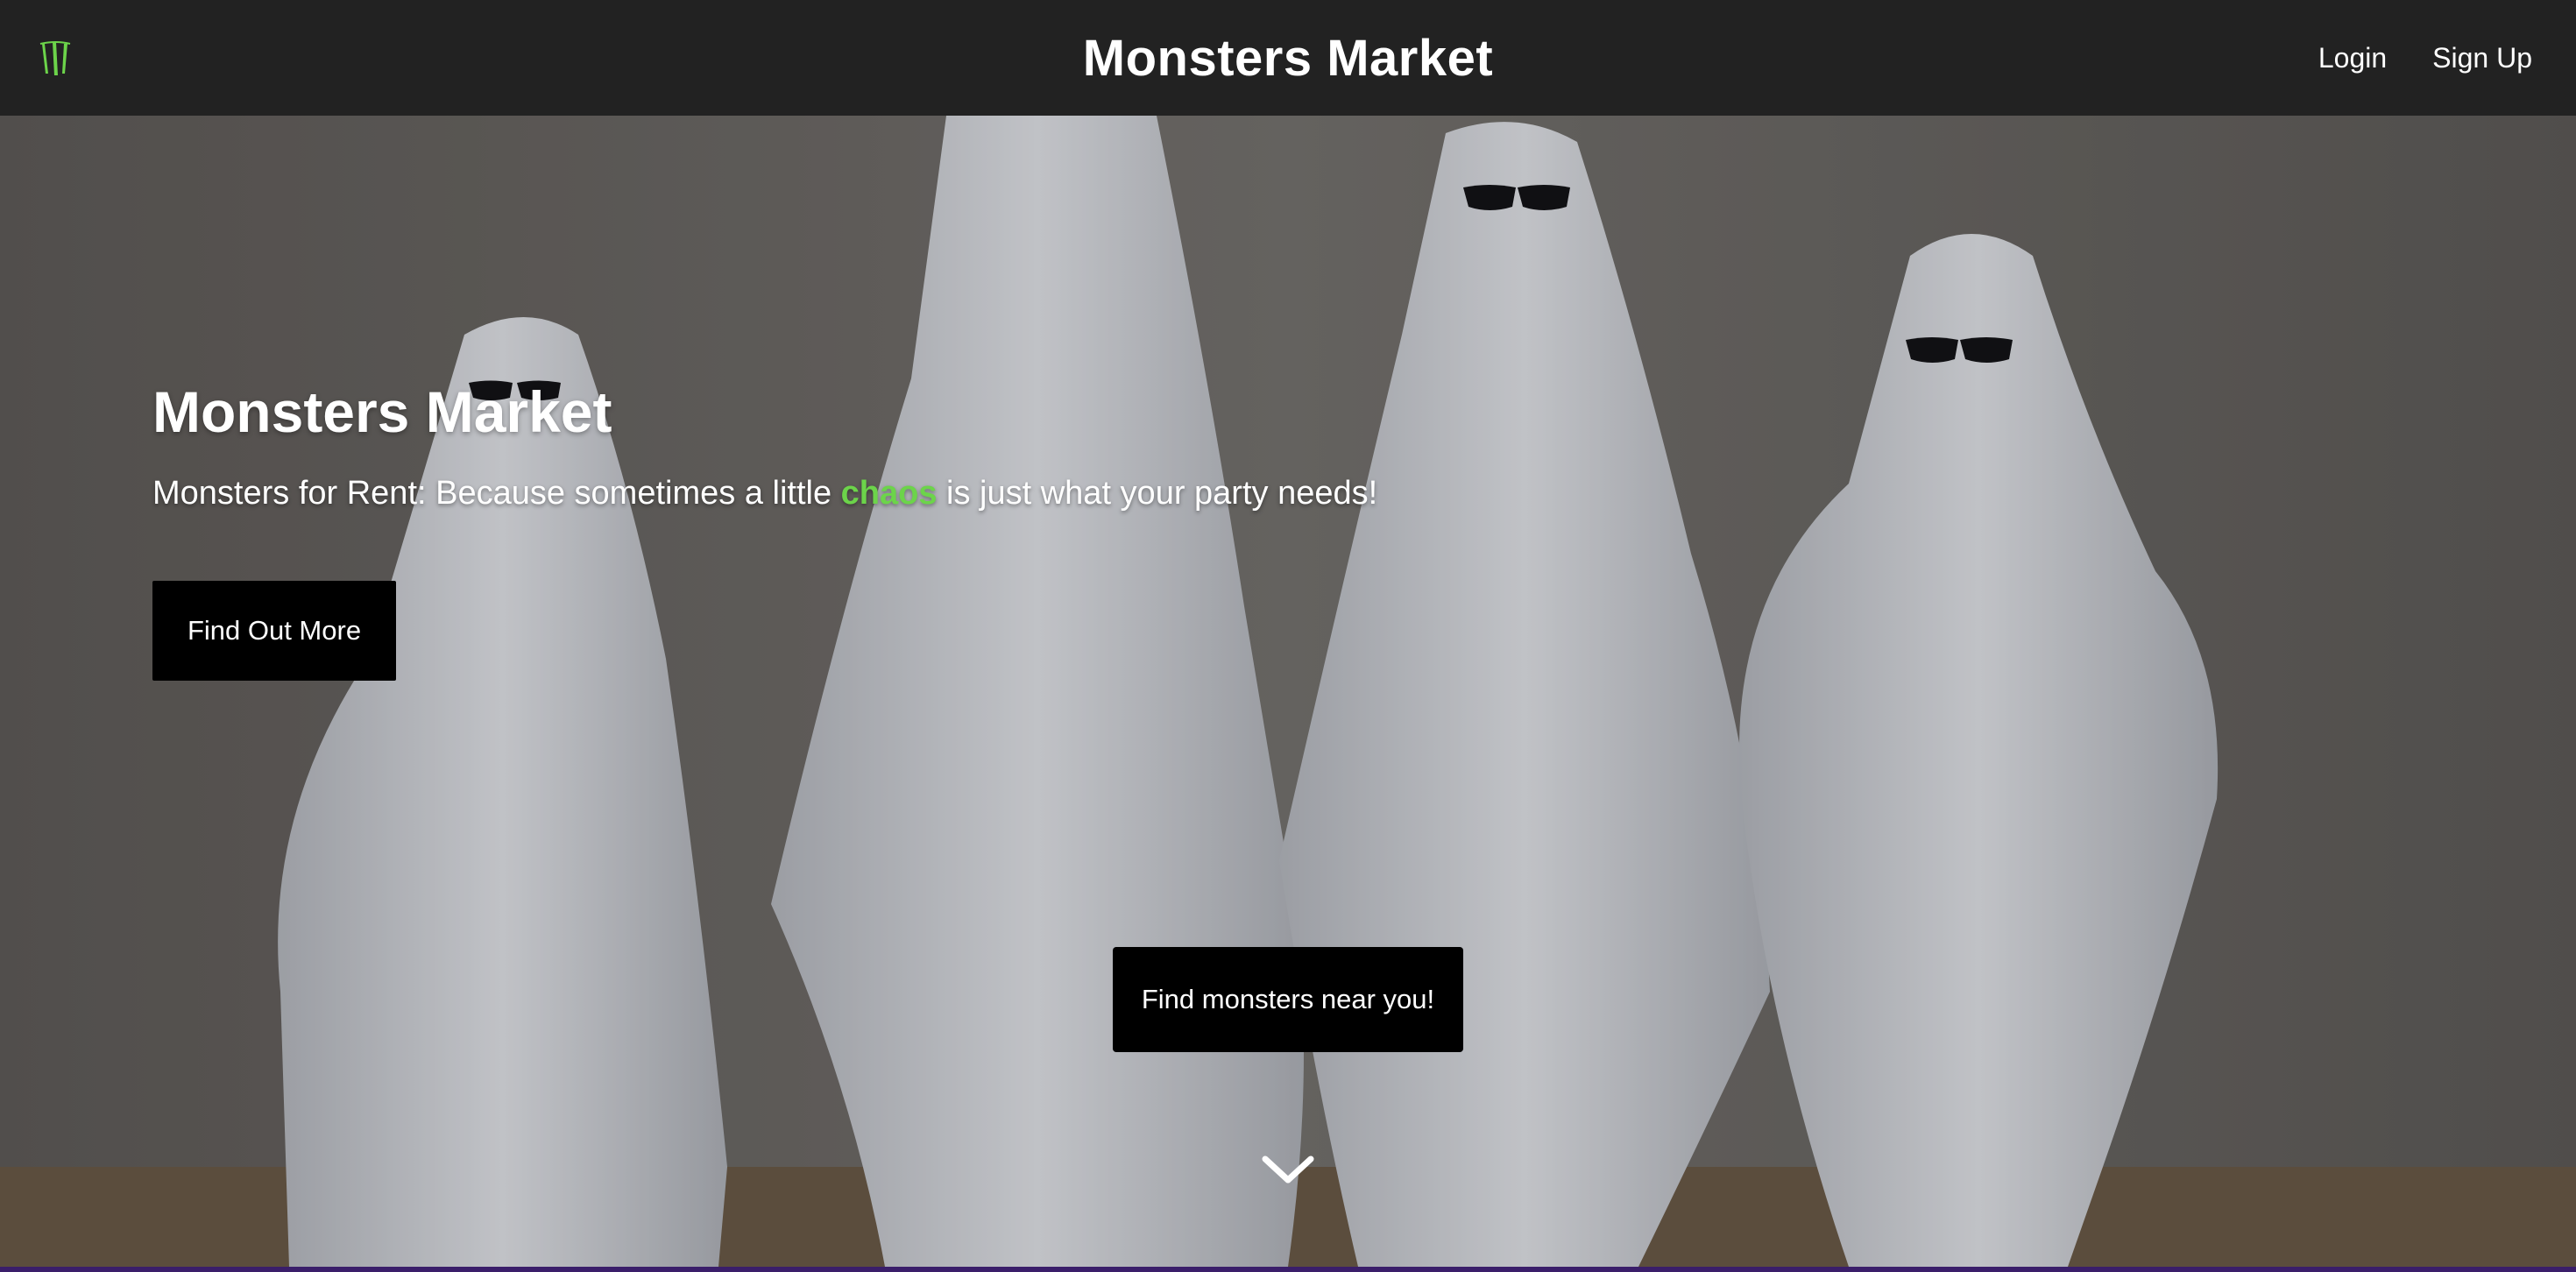 This screenshot has width=2576, height=1272. Describe the element at coordinates (274, 631) in the screenshot. I see `find-out-more-button: Find Out More` at that location.